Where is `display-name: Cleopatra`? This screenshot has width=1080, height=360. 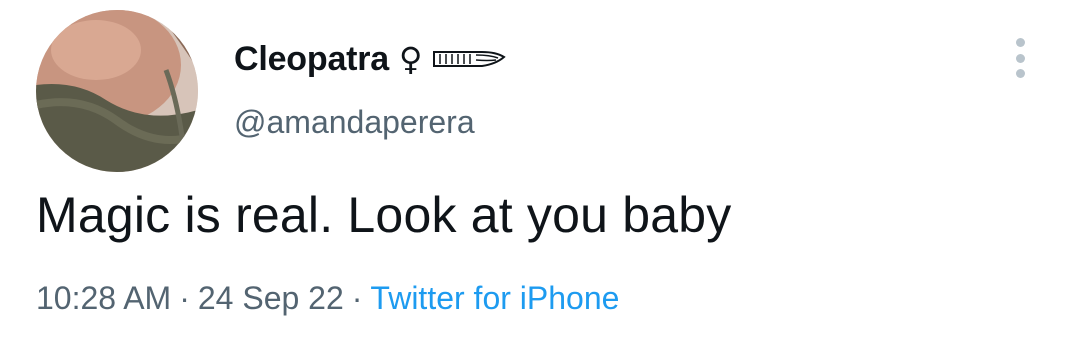 display-name: Cleopatra is located at coordinates (311, 59).